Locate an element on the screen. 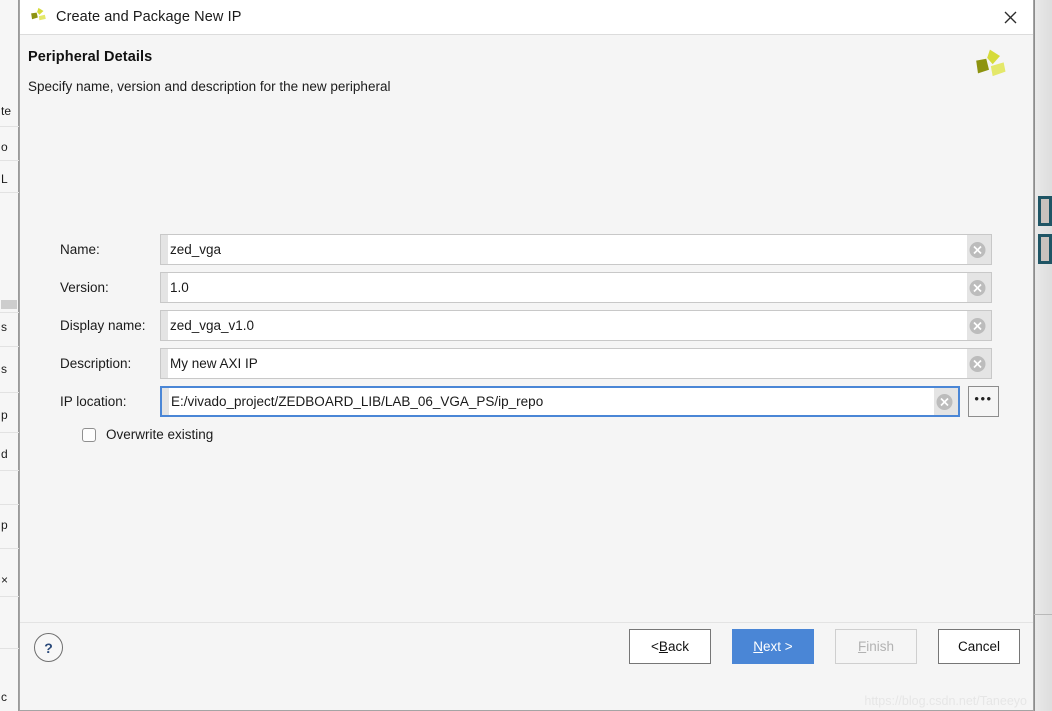 The width and height of the screenshot is (1052, 711). background-text-fragment: × is located at coordinates (5, 580).